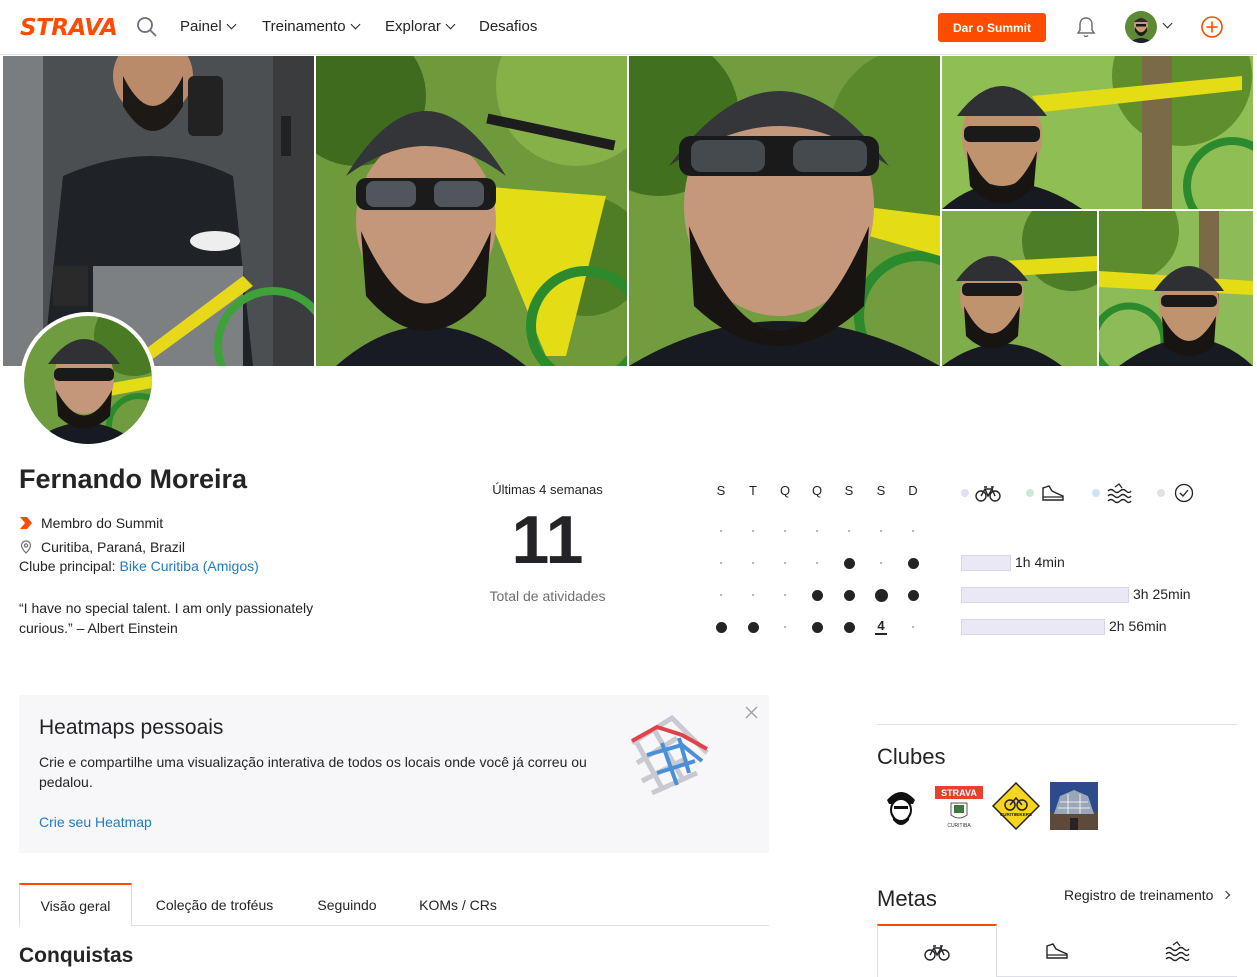 The image size is (1257, 977). Describe the element at coordinates (907, 898) in the screenshot. I see `goals-heading: Metas` at that location.